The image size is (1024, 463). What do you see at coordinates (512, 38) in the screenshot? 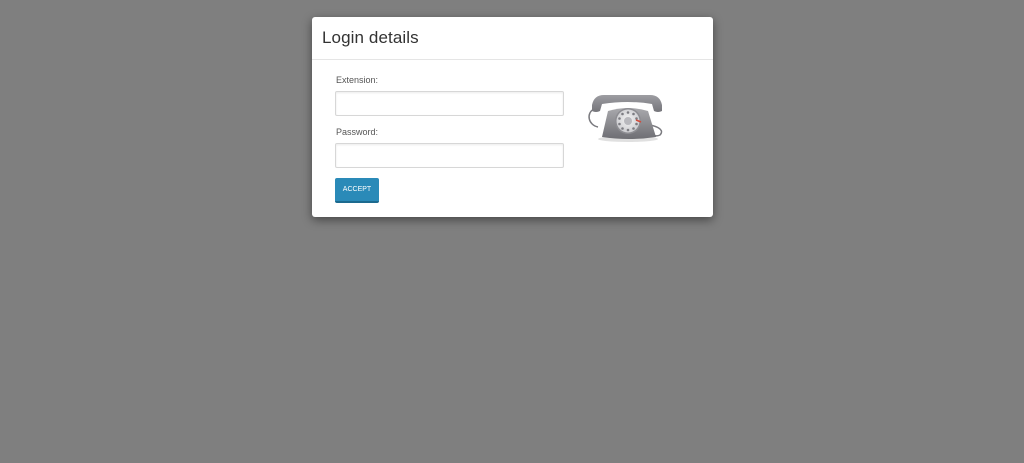
I see `dialog-header: Login details` at bounding box center [512, 38].